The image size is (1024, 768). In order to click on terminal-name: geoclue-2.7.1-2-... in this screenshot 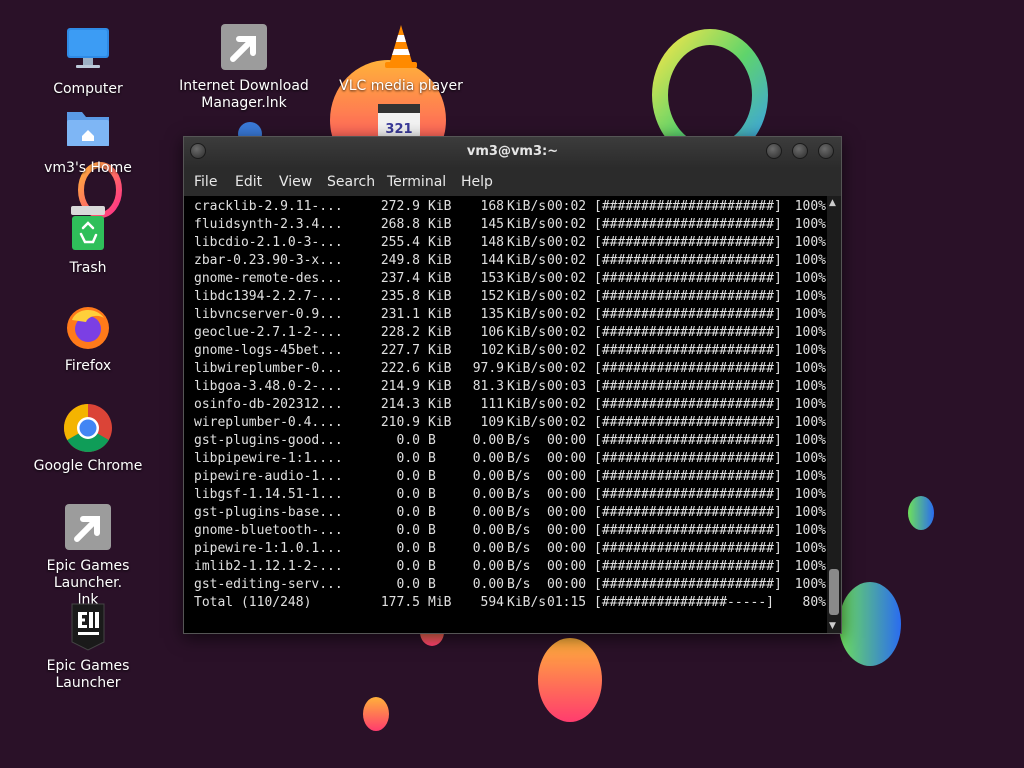, I will do `click(268, 332)`.